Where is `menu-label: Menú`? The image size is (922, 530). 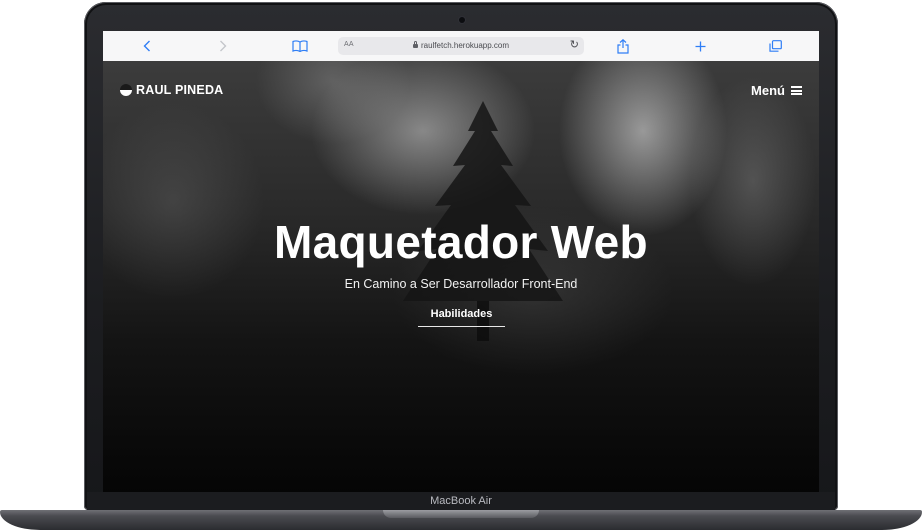
menu-label: Menú is located at coordinates (768, 90).